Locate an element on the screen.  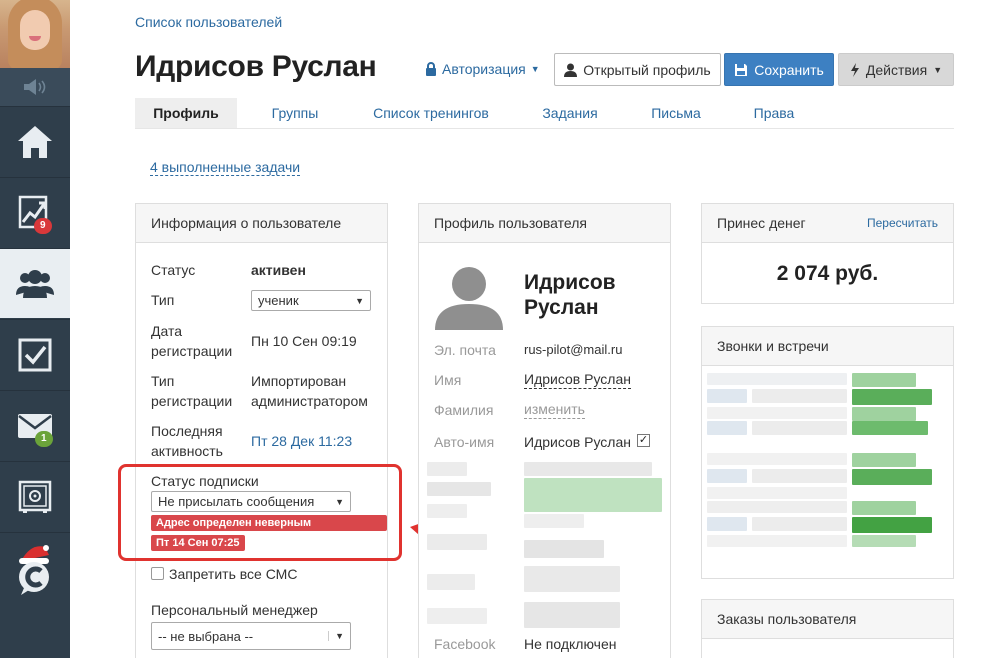
email-value: rus-pilot@mail.ru is located at coordinates (573, 349).